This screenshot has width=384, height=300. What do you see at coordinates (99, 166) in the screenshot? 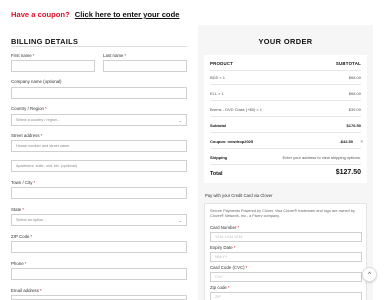
I see `street-input-2: Apartment, suite, unit, etc. (optional)` at bounding box center [99, 166].